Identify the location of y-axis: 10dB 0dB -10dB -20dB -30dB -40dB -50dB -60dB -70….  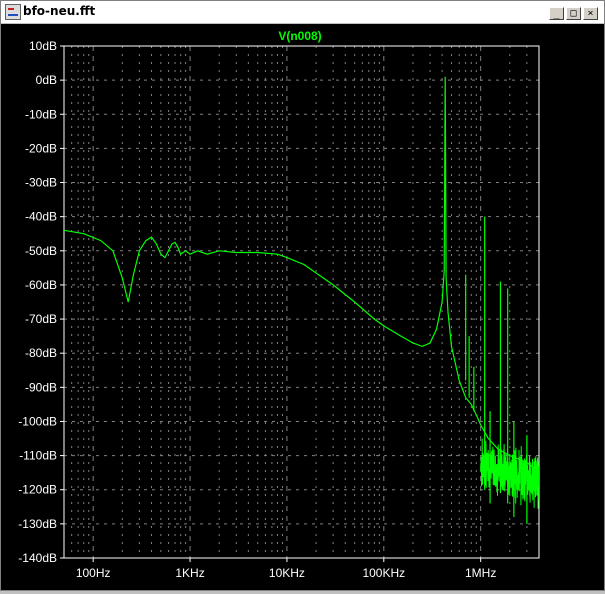
(41, 302).